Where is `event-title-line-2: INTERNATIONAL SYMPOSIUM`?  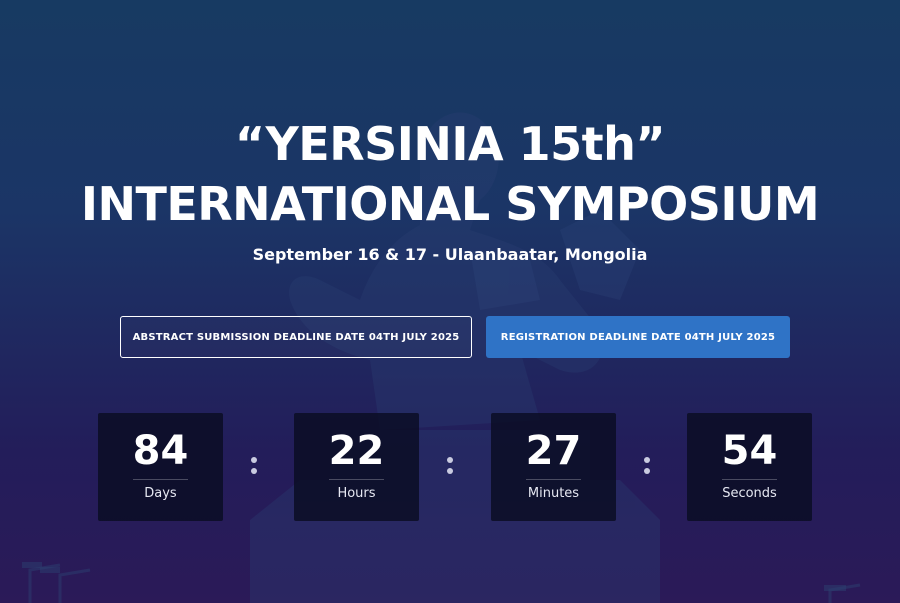 event-title-line-2: INTERNATIONAL SYMPOSIUM is located at coordinates (450, 204).